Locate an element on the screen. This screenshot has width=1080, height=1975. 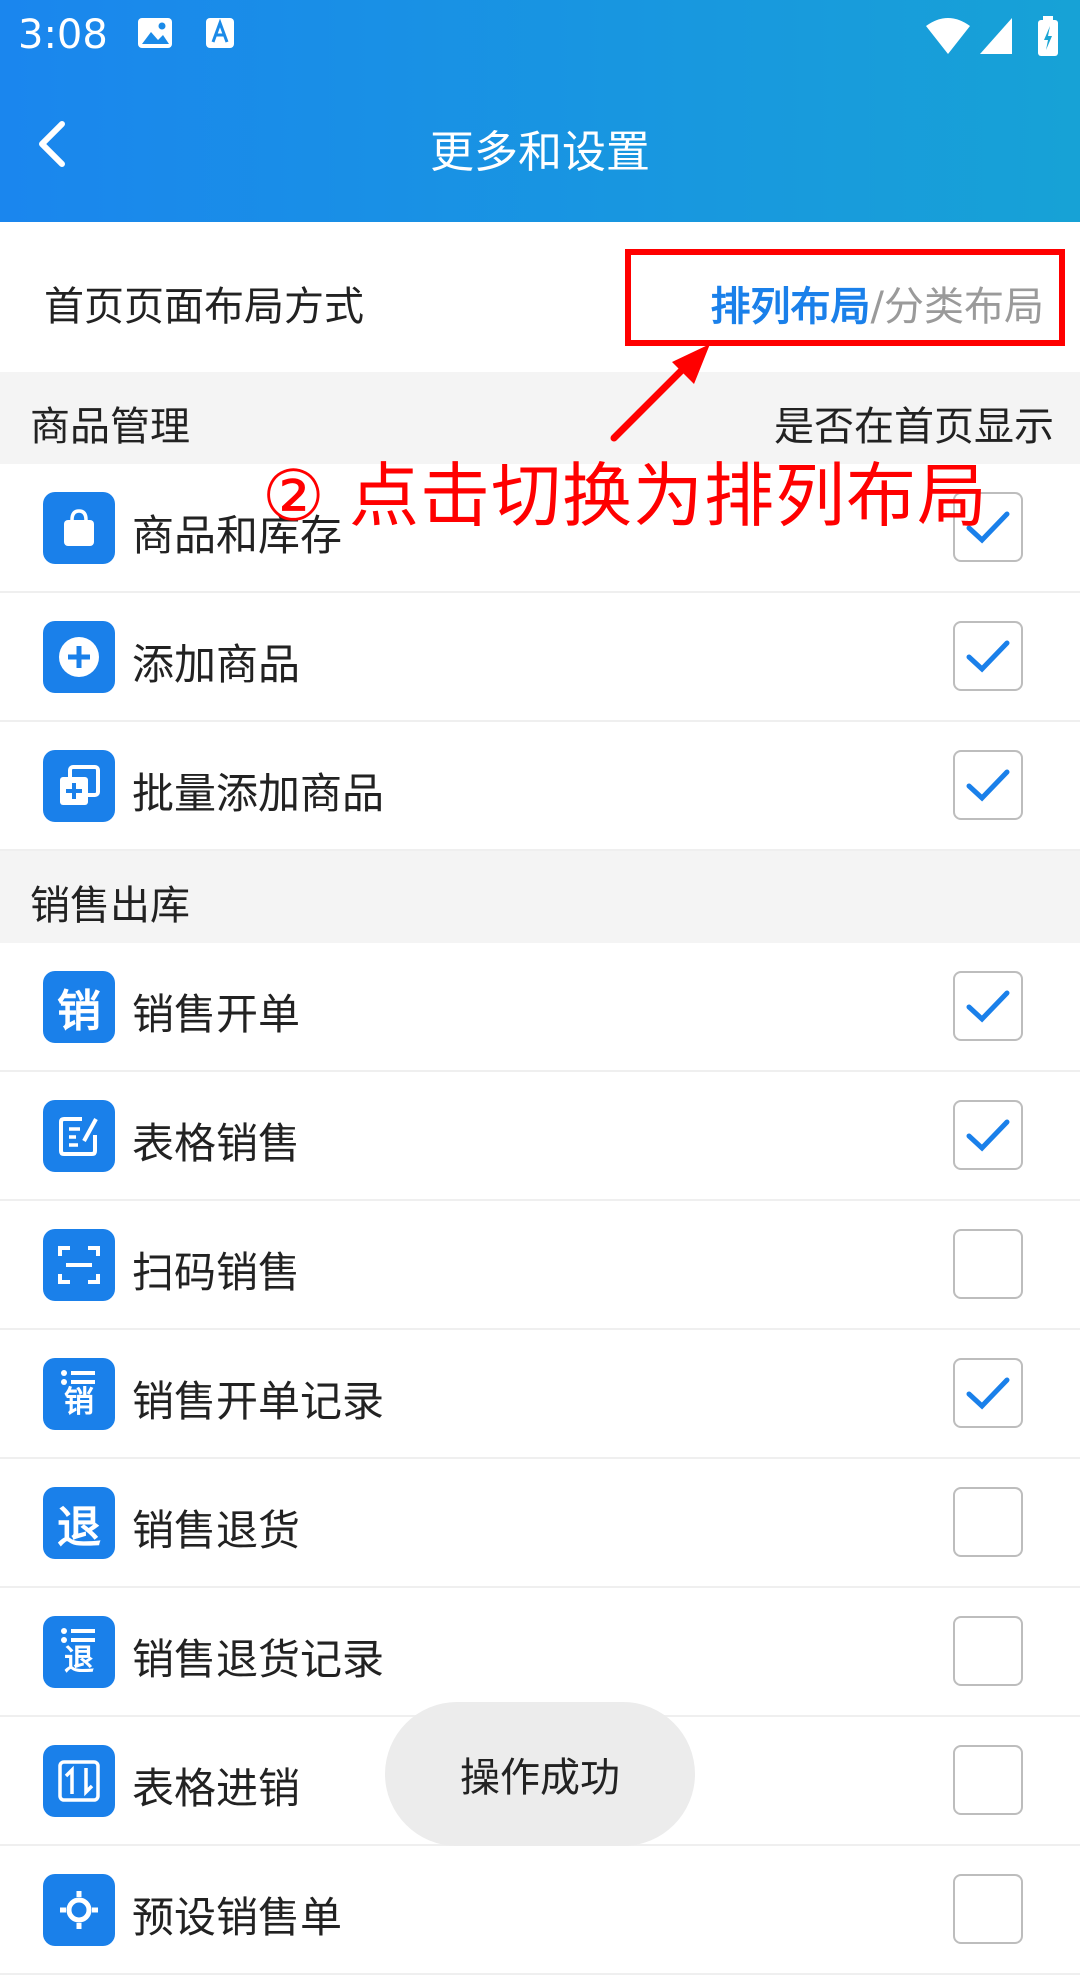
item-label: 批量添加商品 is located at coordinates (258, 793).